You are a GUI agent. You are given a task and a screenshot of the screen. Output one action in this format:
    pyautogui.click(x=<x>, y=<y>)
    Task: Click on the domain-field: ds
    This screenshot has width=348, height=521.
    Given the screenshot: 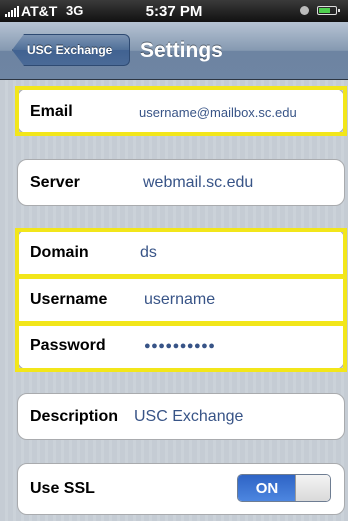 What is the action you would take?
    pyautogui.click(x=148, y=253)
    